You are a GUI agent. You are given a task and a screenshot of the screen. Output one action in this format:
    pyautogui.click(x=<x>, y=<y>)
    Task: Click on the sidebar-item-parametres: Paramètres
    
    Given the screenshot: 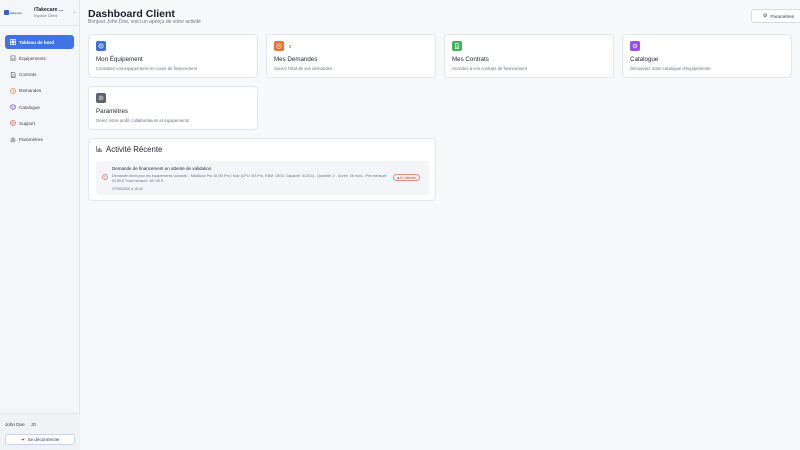 What is the action you would take?
    pyautogui.click(x=39, y=139)
    